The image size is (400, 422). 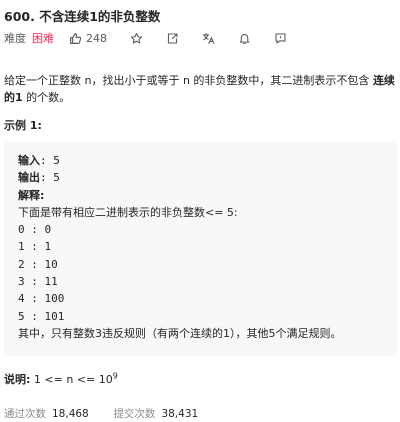 What do you see at coordinates (29, 195) in the screenshot?
I see `explain-label: 解释` at bounding box center [29, 195].